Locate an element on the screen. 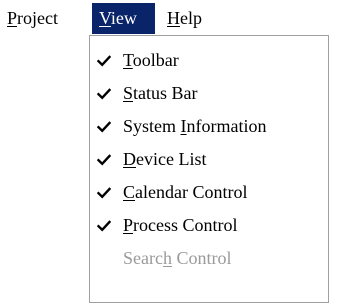 The image size is (355, 305). menu-help: Help is located at coordinates (184, 18).